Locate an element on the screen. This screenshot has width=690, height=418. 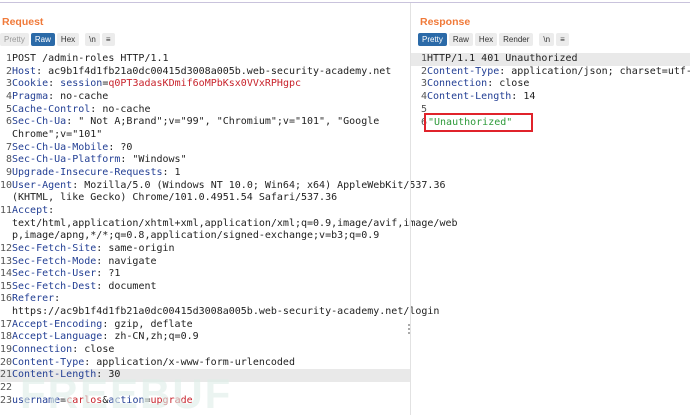
text: : ?0 is located at coordinates (120, 147).